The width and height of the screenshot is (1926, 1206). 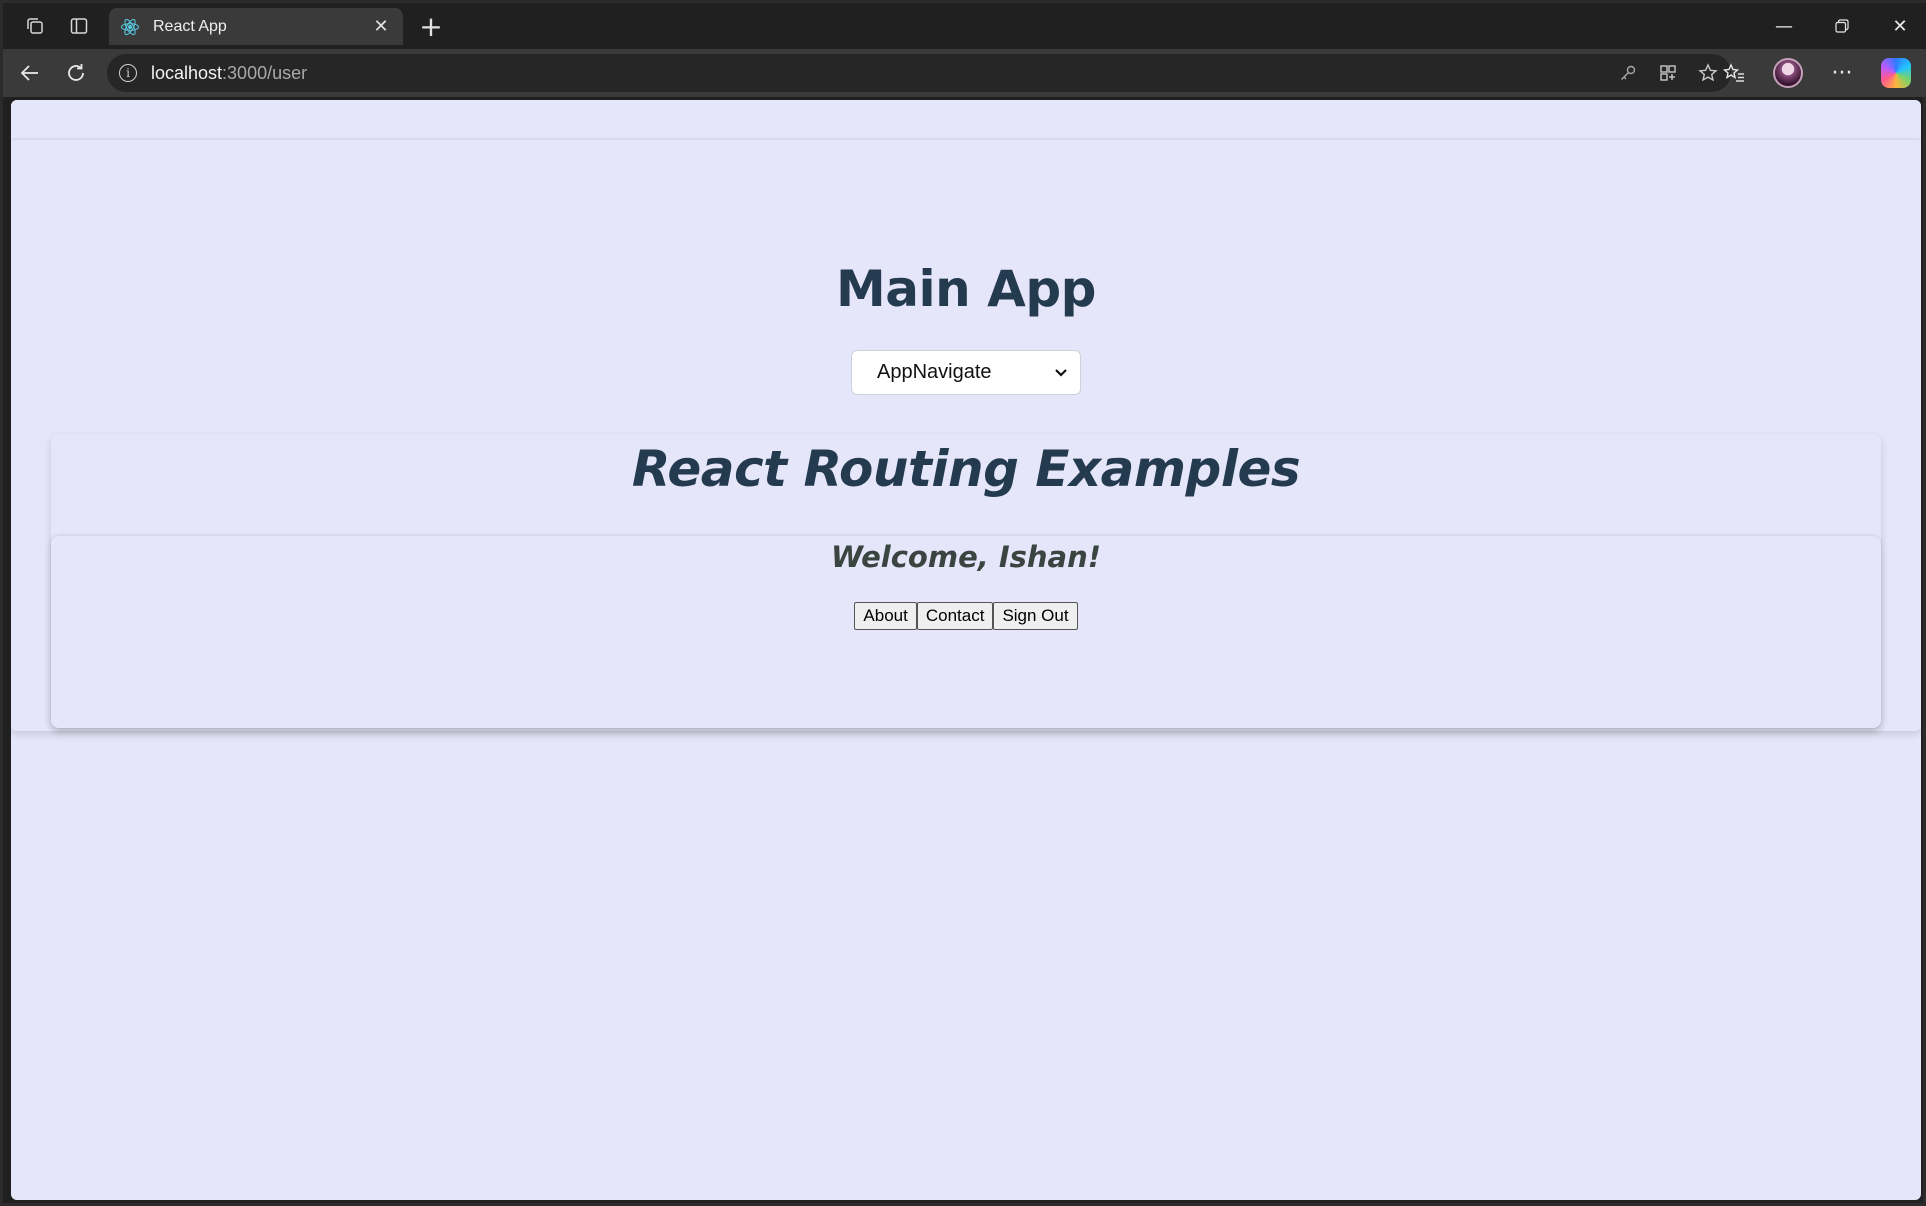 I want to click on window-controls: — ✕, so click(x=1840, y=26).